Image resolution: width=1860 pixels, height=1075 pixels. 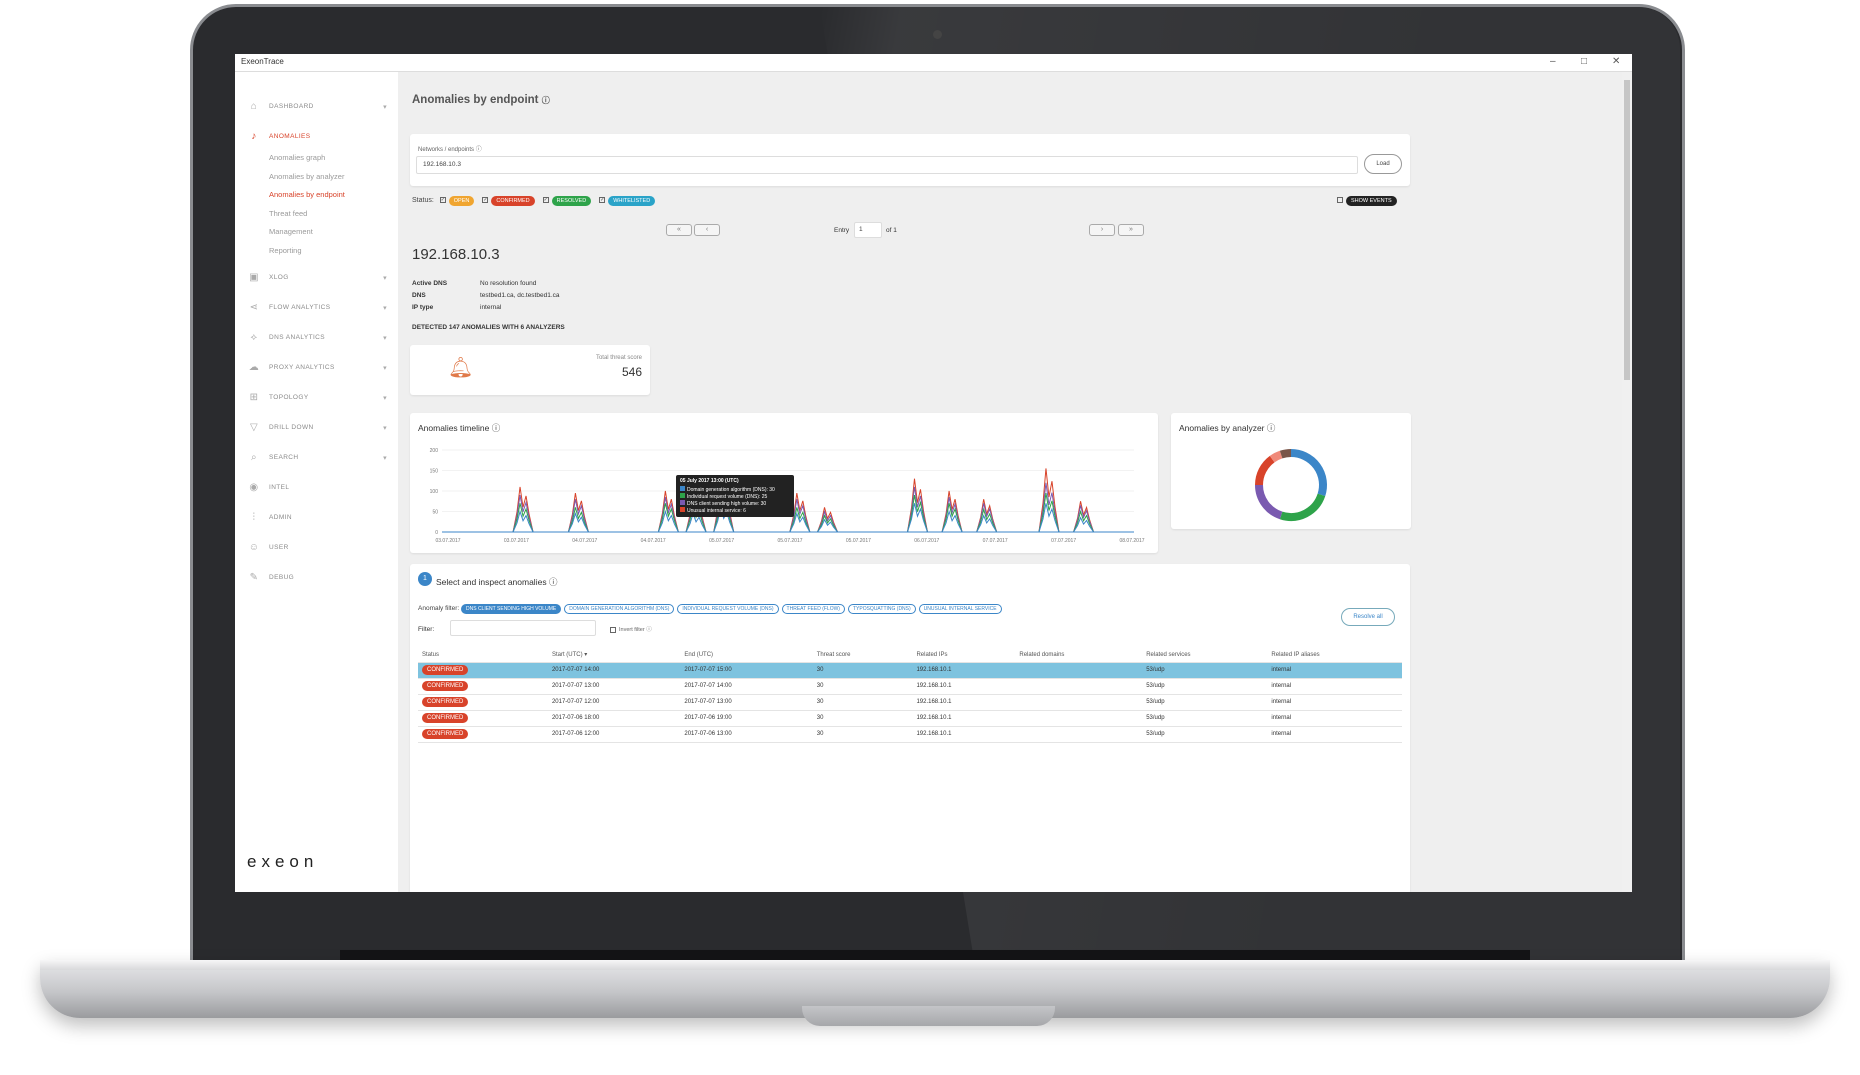 I want to click on sidebar-subitem: Reporting, so click(x=285, y=250).